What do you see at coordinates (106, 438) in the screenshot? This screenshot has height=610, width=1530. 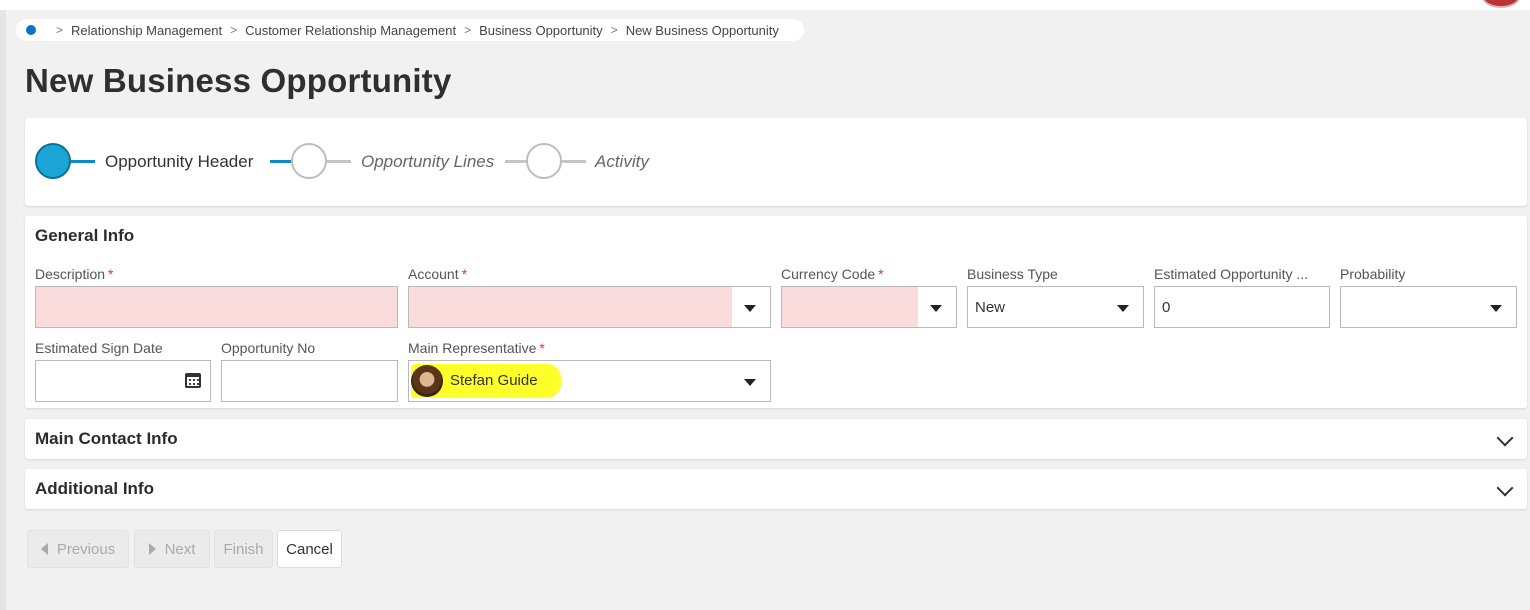 I see `main-contact-info-title: Main Contact Info` at bounding box center [106, 438].